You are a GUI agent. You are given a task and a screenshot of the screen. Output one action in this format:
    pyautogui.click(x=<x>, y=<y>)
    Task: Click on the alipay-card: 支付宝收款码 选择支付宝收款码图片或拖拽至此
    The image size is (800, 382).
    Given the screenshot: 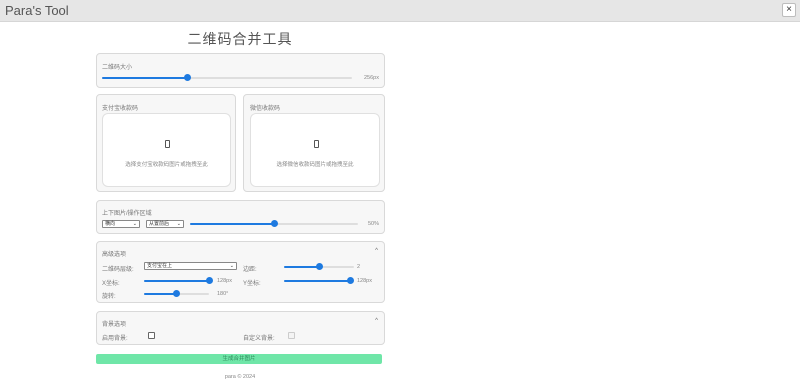 What is the action you would take?
    pyautogui.click(x=166, y=143)
    